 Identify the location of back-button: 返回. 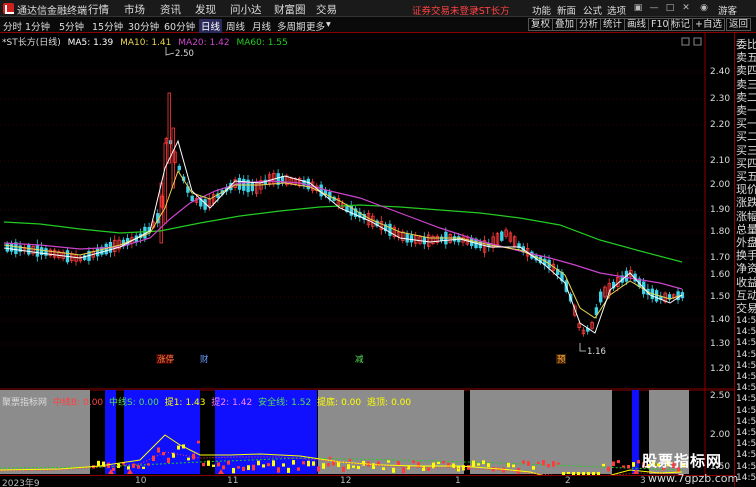
(739, 24).